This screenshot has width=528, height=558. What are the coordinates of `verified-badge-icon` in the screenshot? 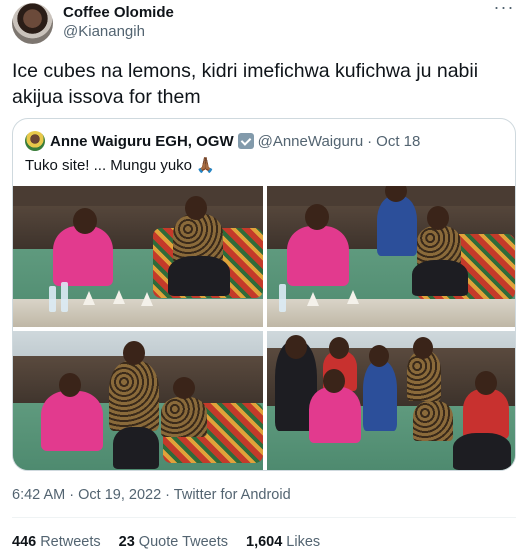 It's located at (245, 141).